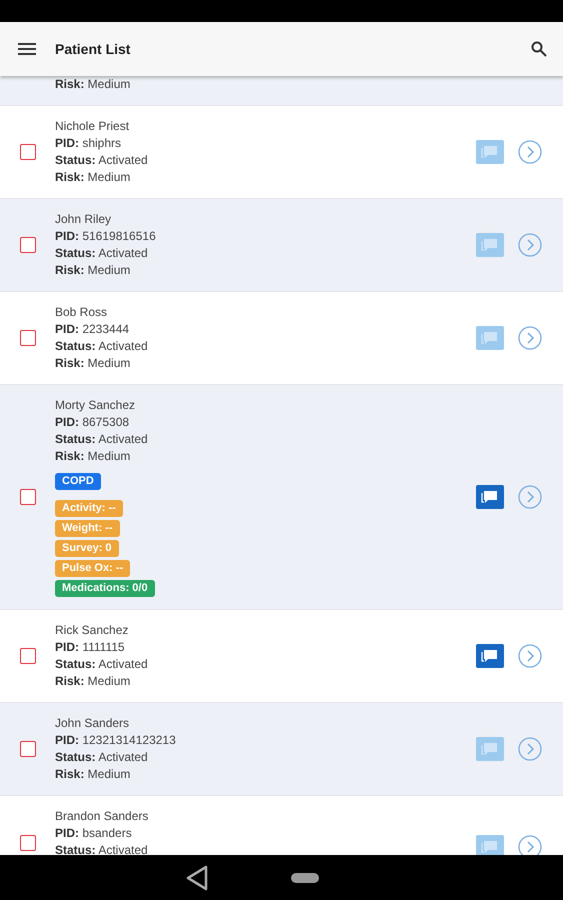  Describe the element at coordinates (304, 877) in the screenshot. I see `home-pill` at that location.